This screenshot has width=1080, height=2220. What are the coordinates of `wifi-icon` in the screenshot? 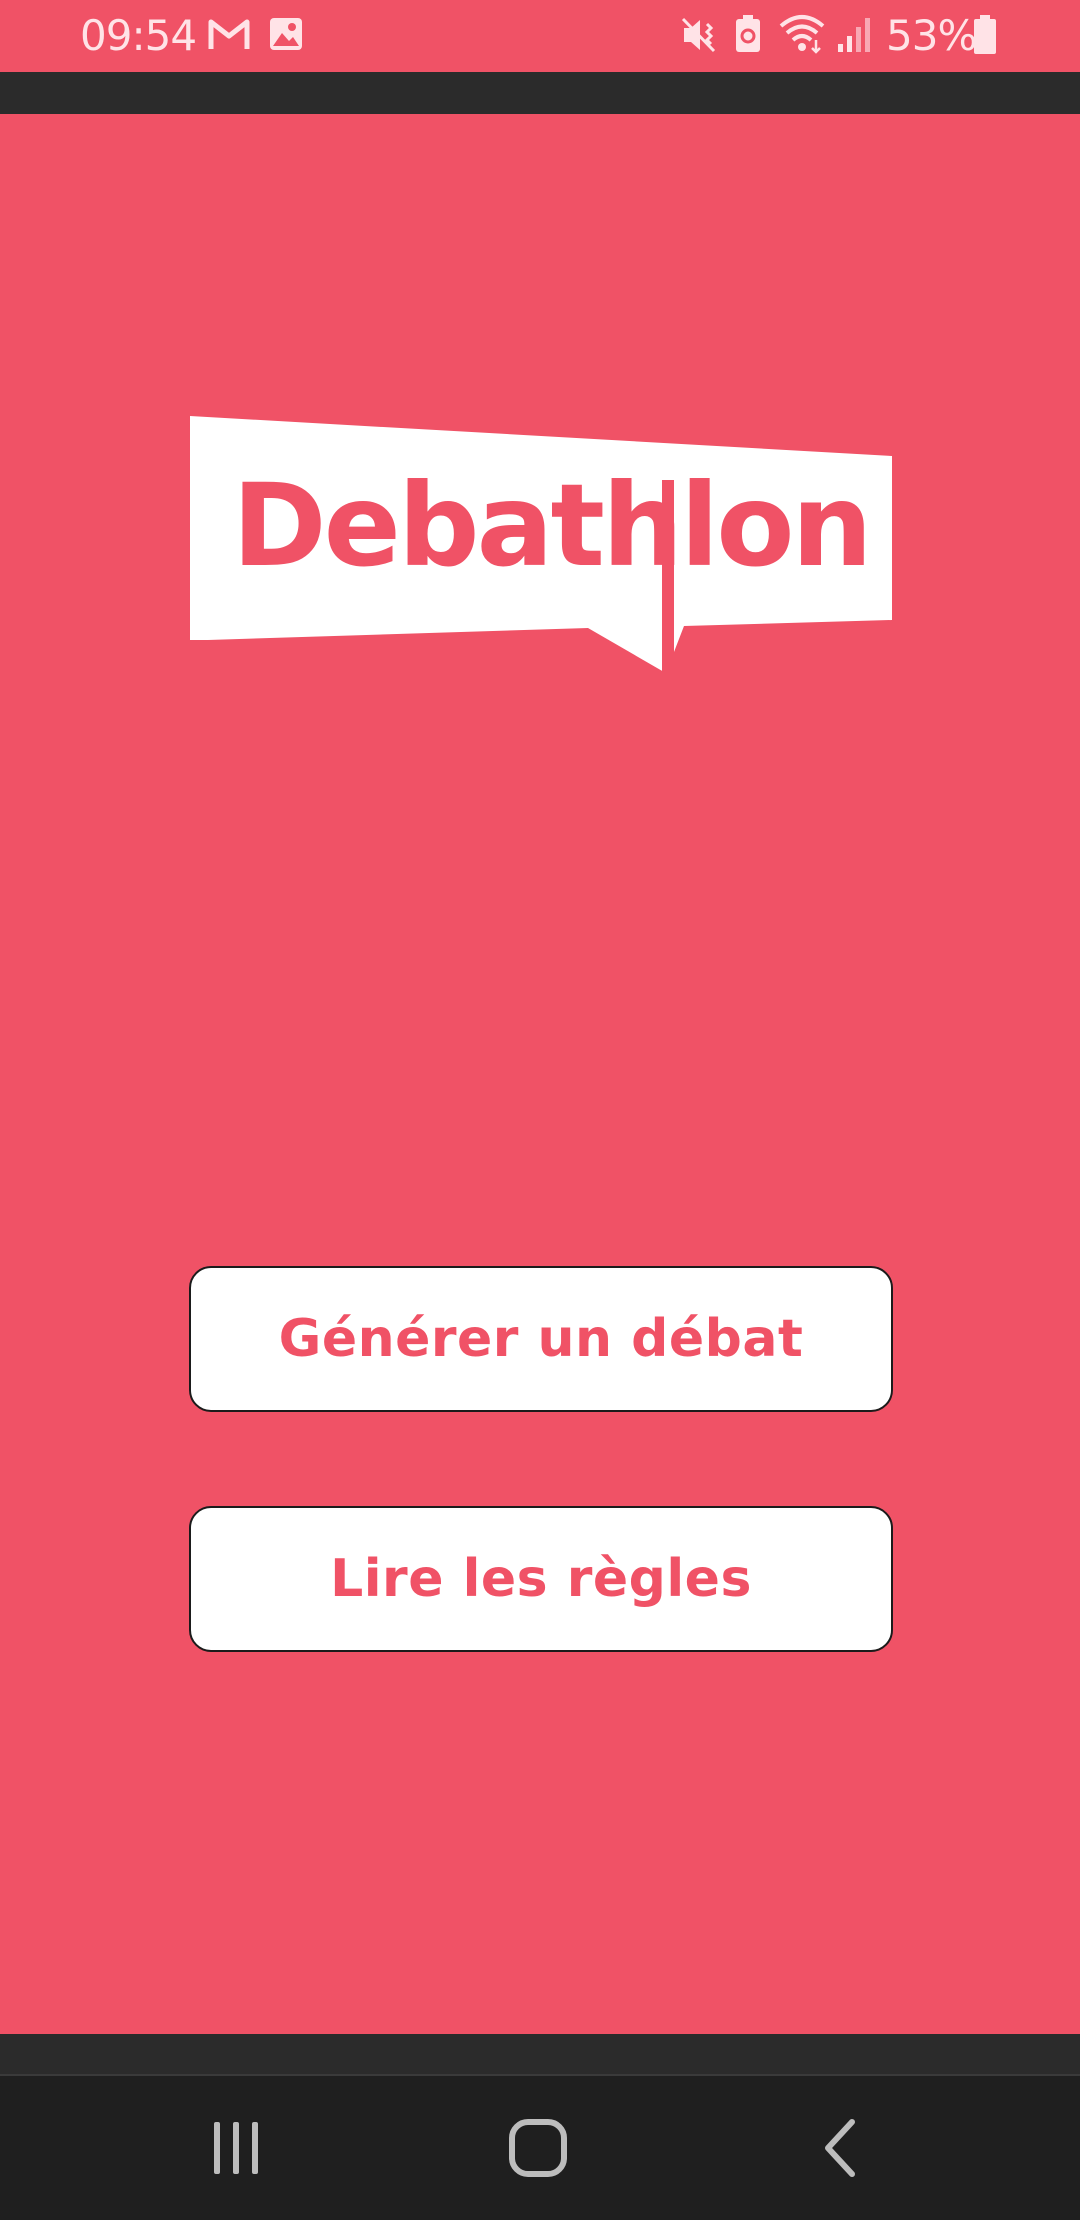 It's located at (802, 36).